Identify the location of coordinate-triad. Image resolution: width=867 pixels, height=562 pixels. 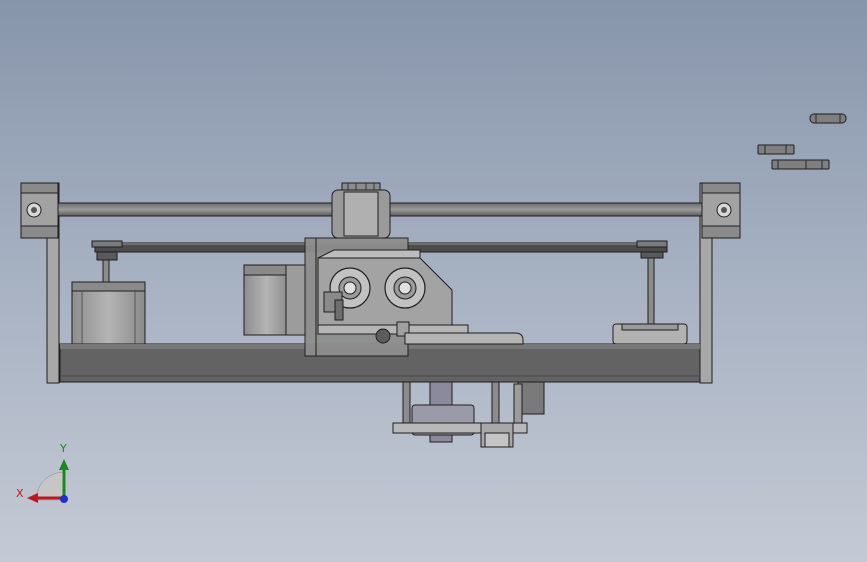
(48, 481).